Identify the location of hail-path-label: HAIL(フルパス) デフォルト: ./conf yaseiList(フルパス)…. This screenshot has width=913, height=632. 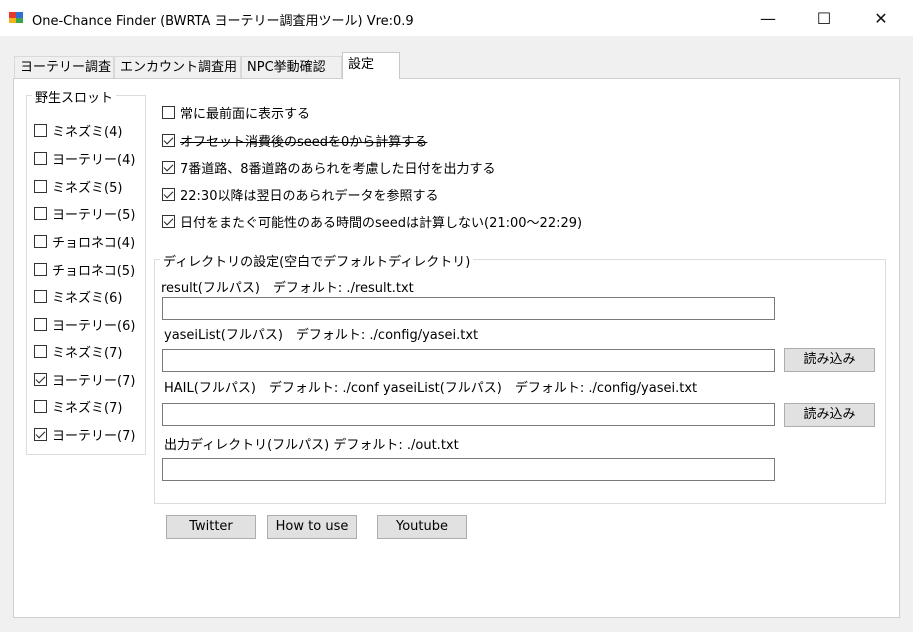
(431, 388).